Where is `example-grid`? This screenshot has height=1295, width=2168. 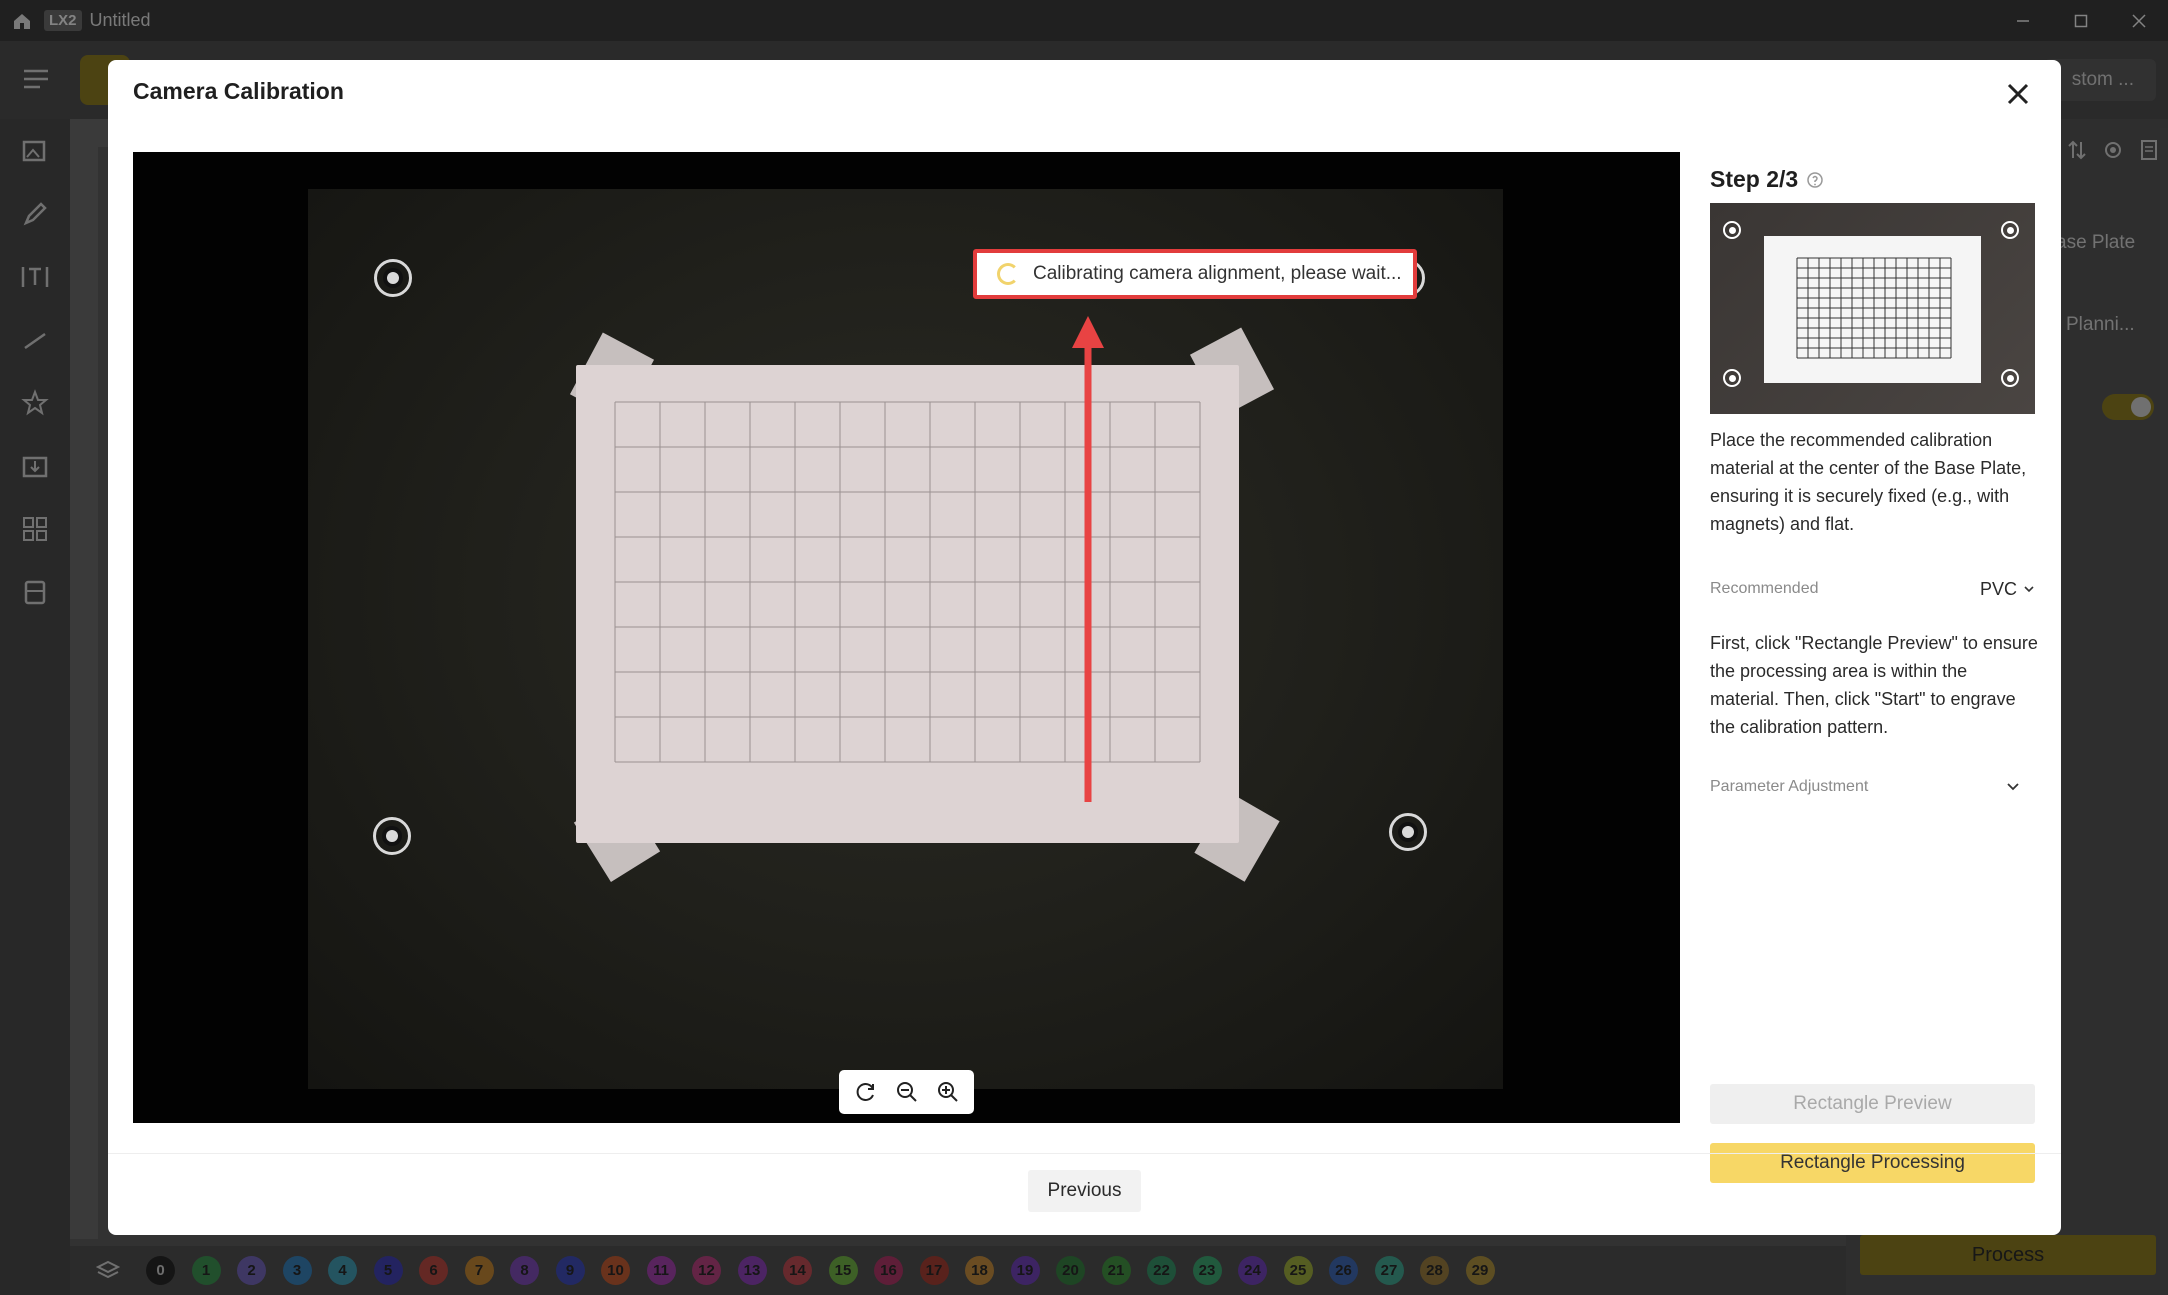
example-grid is located at coordinates (1874, 308).